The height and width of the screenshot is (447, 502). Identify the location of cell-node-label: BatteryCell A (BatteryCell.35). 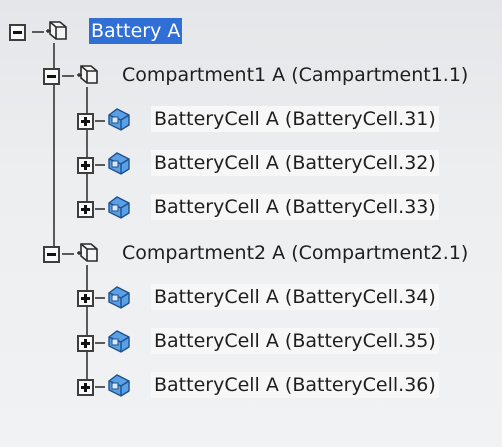
(295, 341).